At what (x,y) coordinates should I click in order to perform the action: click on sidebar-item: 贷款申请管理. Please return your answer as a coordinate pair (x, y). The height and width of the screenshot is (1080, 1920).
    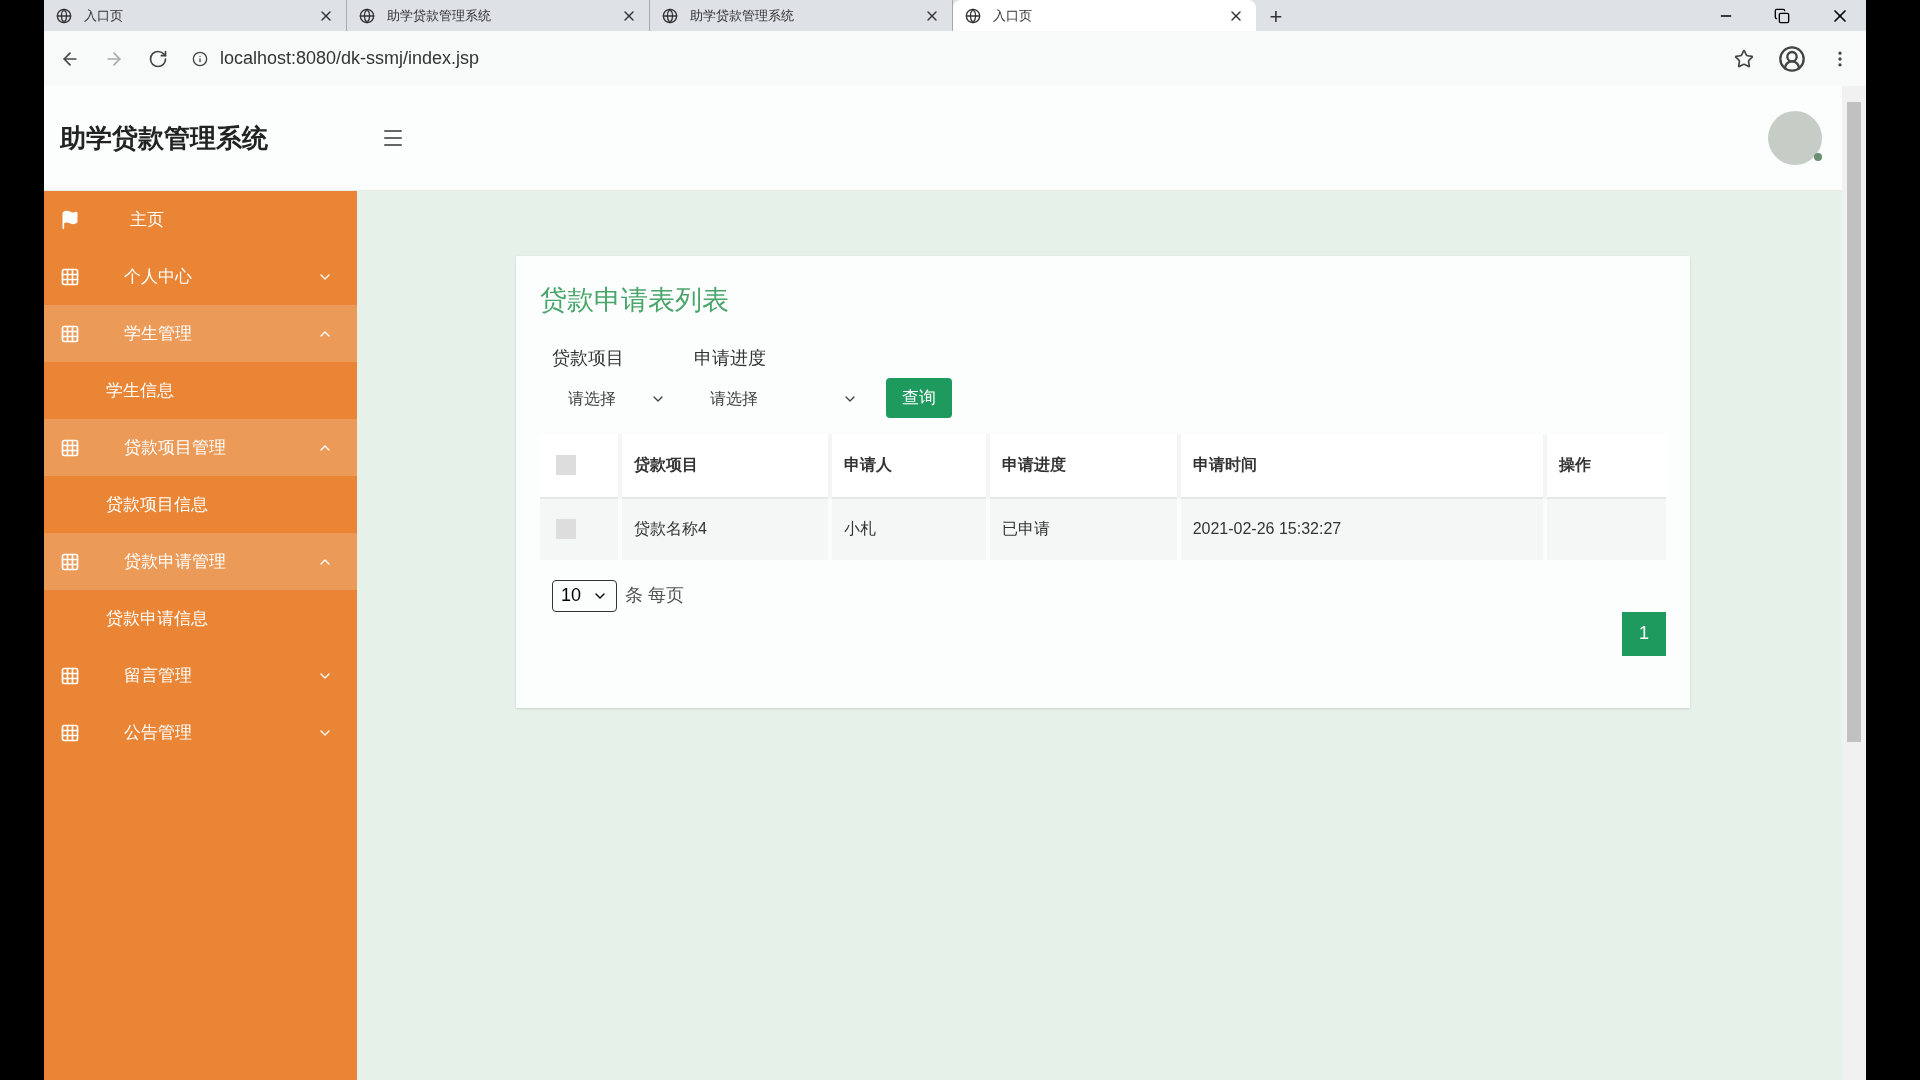
    Looking at the image, I should click on (200, 561).